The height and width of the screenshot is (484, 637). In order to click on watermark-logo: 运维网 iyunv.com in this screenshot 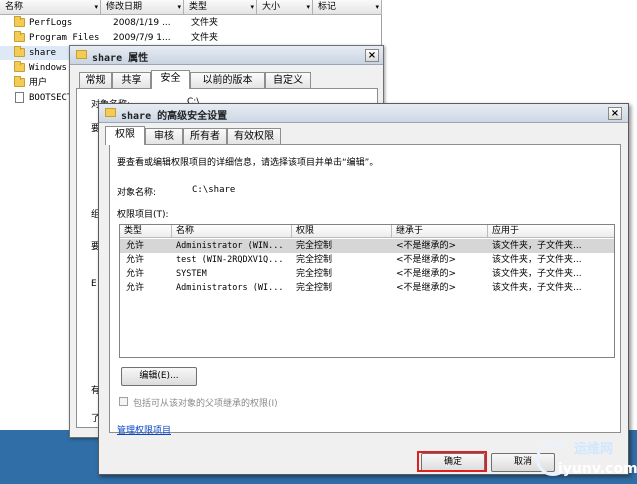, I will do `click(582, 460)`.